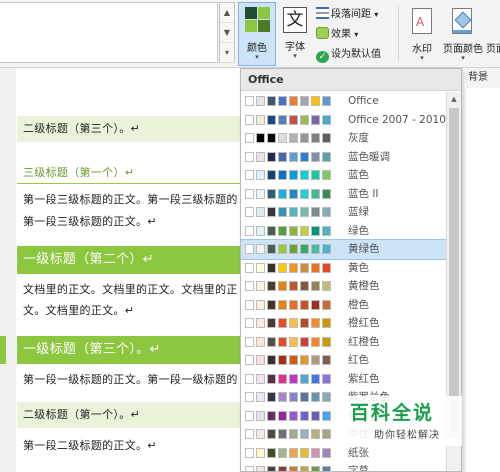  What do you see at coordinates (463, 34) in the screenshot?
I see `page-color-button: 页面颜色 ▾` at bounding box center [463, 34].